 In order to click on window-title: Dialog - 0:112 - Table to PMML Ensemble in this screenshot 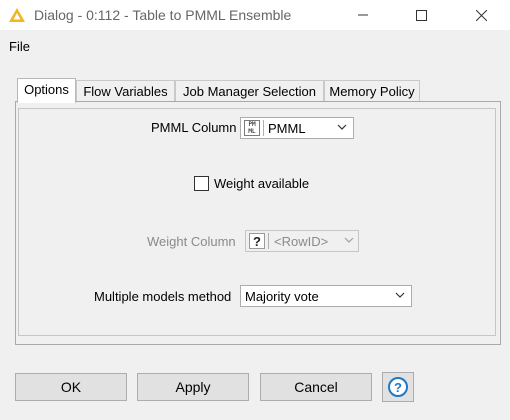, I will do `click(163, 15)`.